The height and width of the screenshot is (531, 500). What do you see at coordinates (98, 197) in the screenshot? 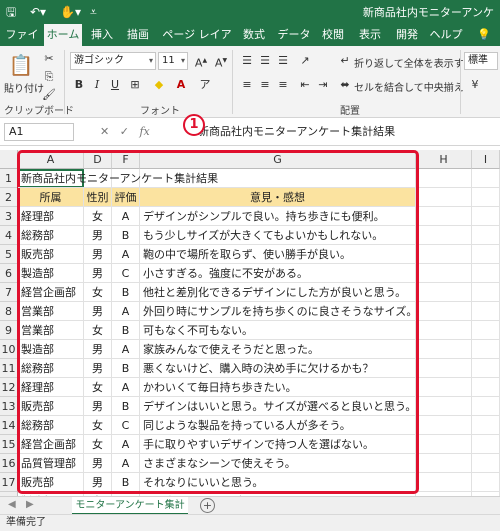
I see `cell-d-row-2: 性別` at bounding box center [98, 197].